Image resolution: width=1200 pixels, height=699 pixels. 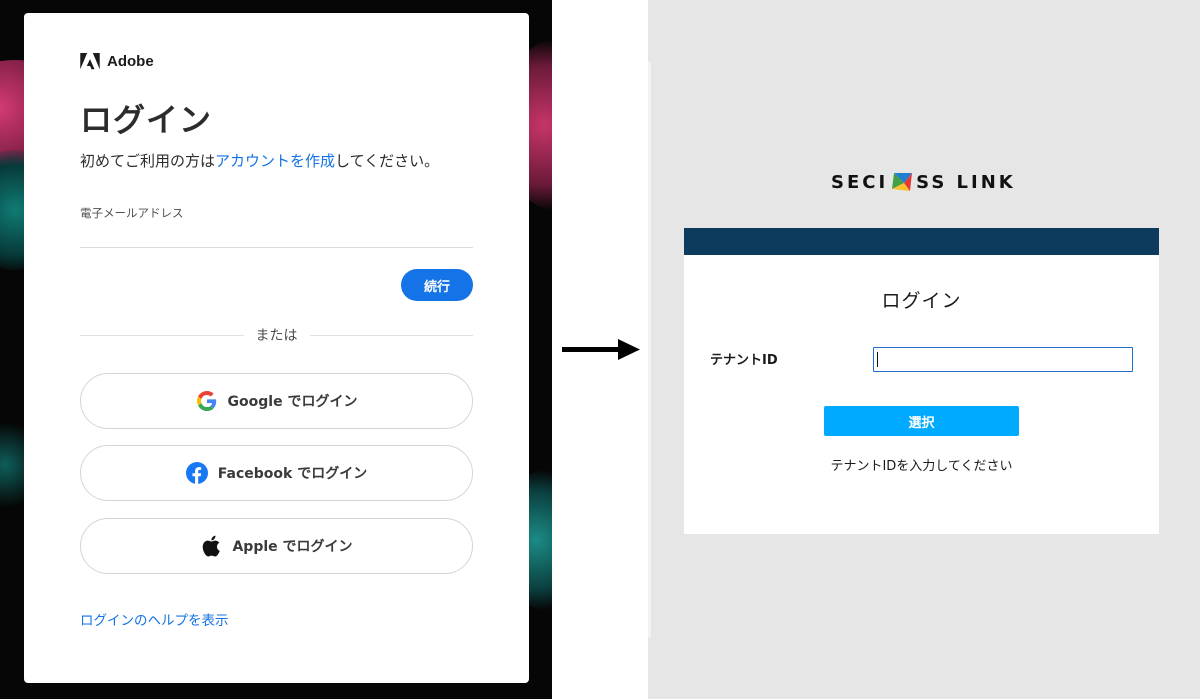 What do you see at coordinates (320, 402) in the screenshot?
I see `google-login-suffix: でログイン` at bounding box center [320, 402].